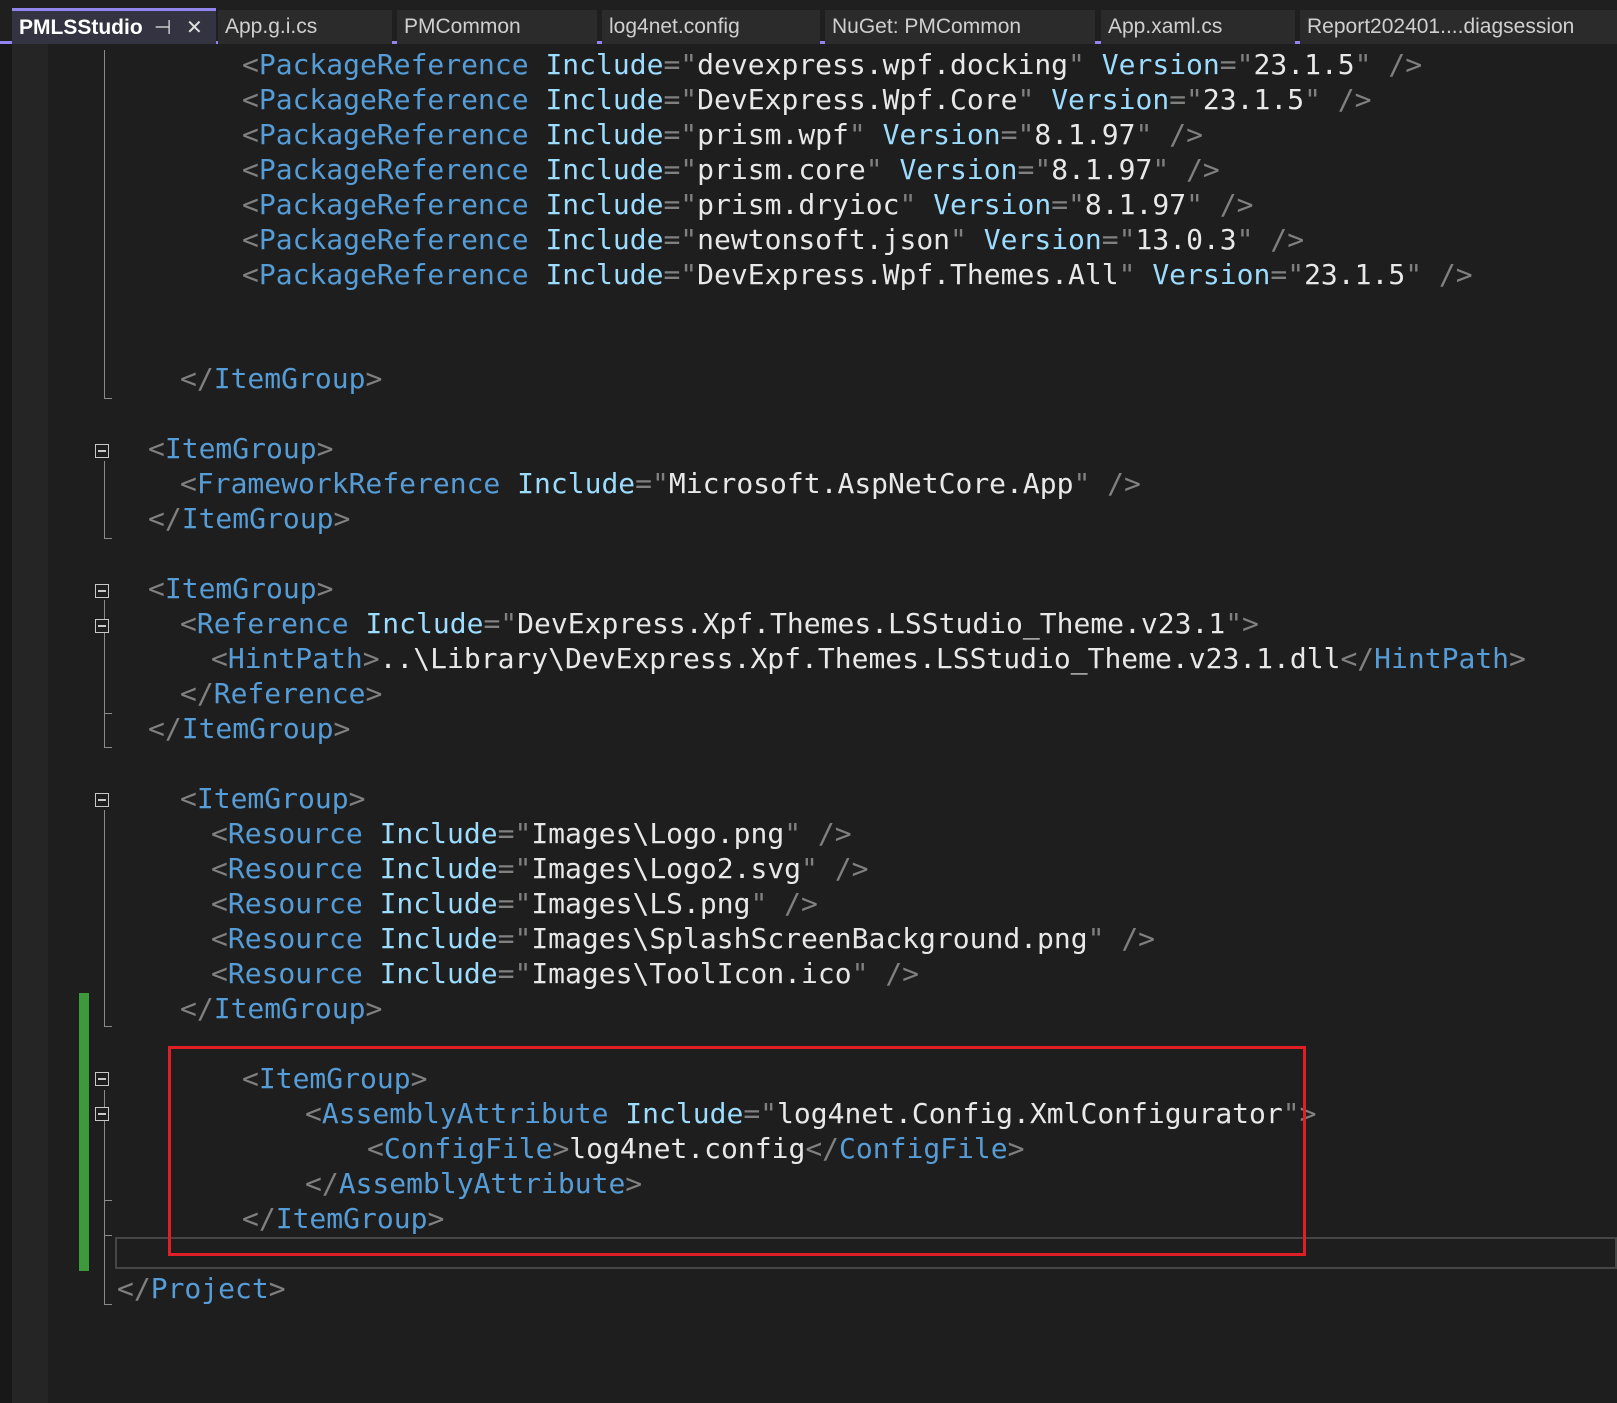 This screenshot has height=1403, width=1617. Describe the element at coordinates (30, 723) in the screenshot. I see `editor-glyph-margin` at that location.